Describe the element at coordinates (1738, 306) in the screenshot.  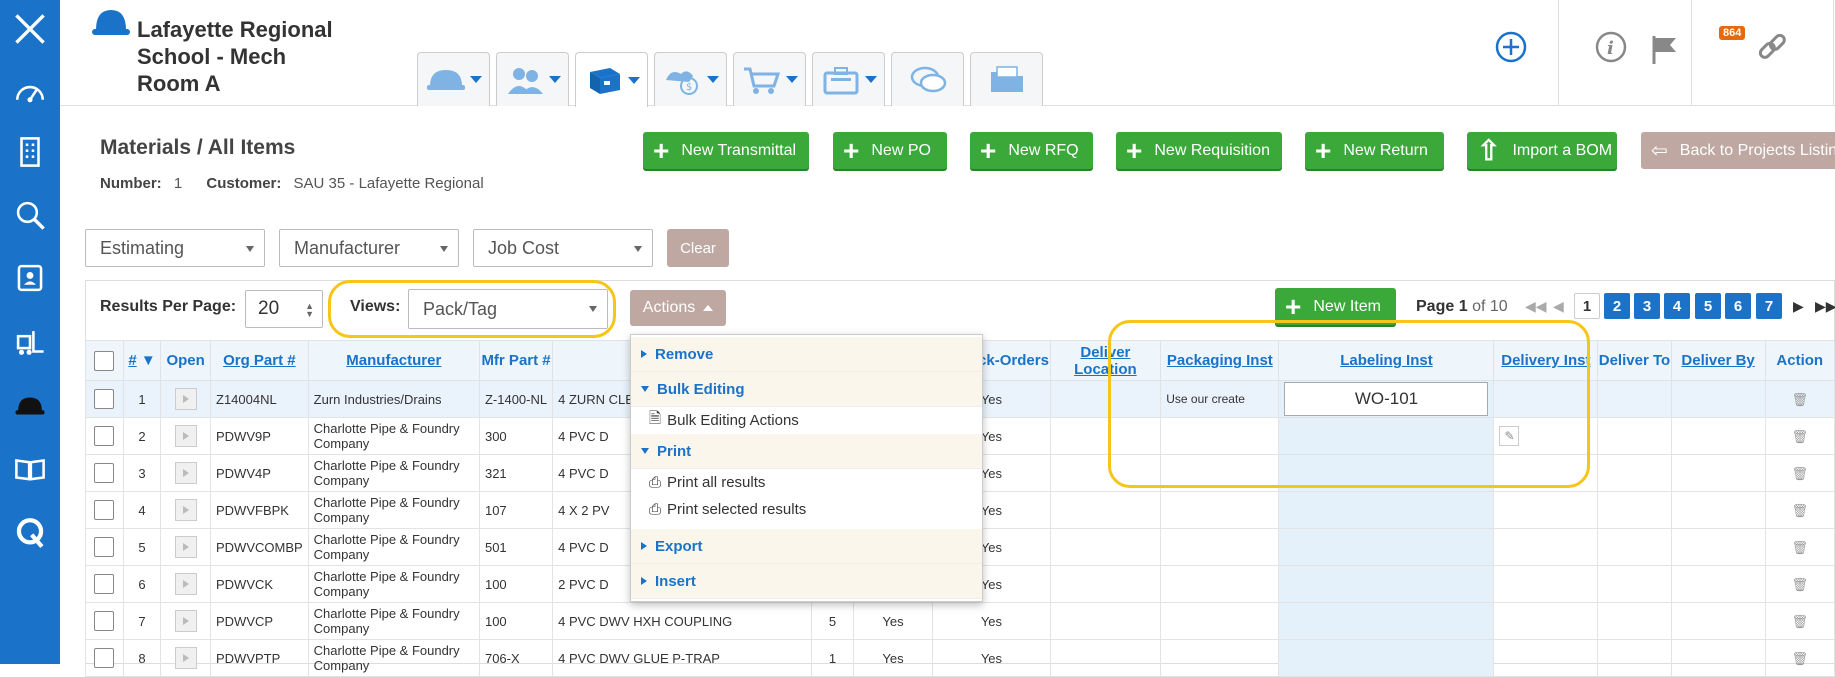
I see `page-6-button: 6` at that location.